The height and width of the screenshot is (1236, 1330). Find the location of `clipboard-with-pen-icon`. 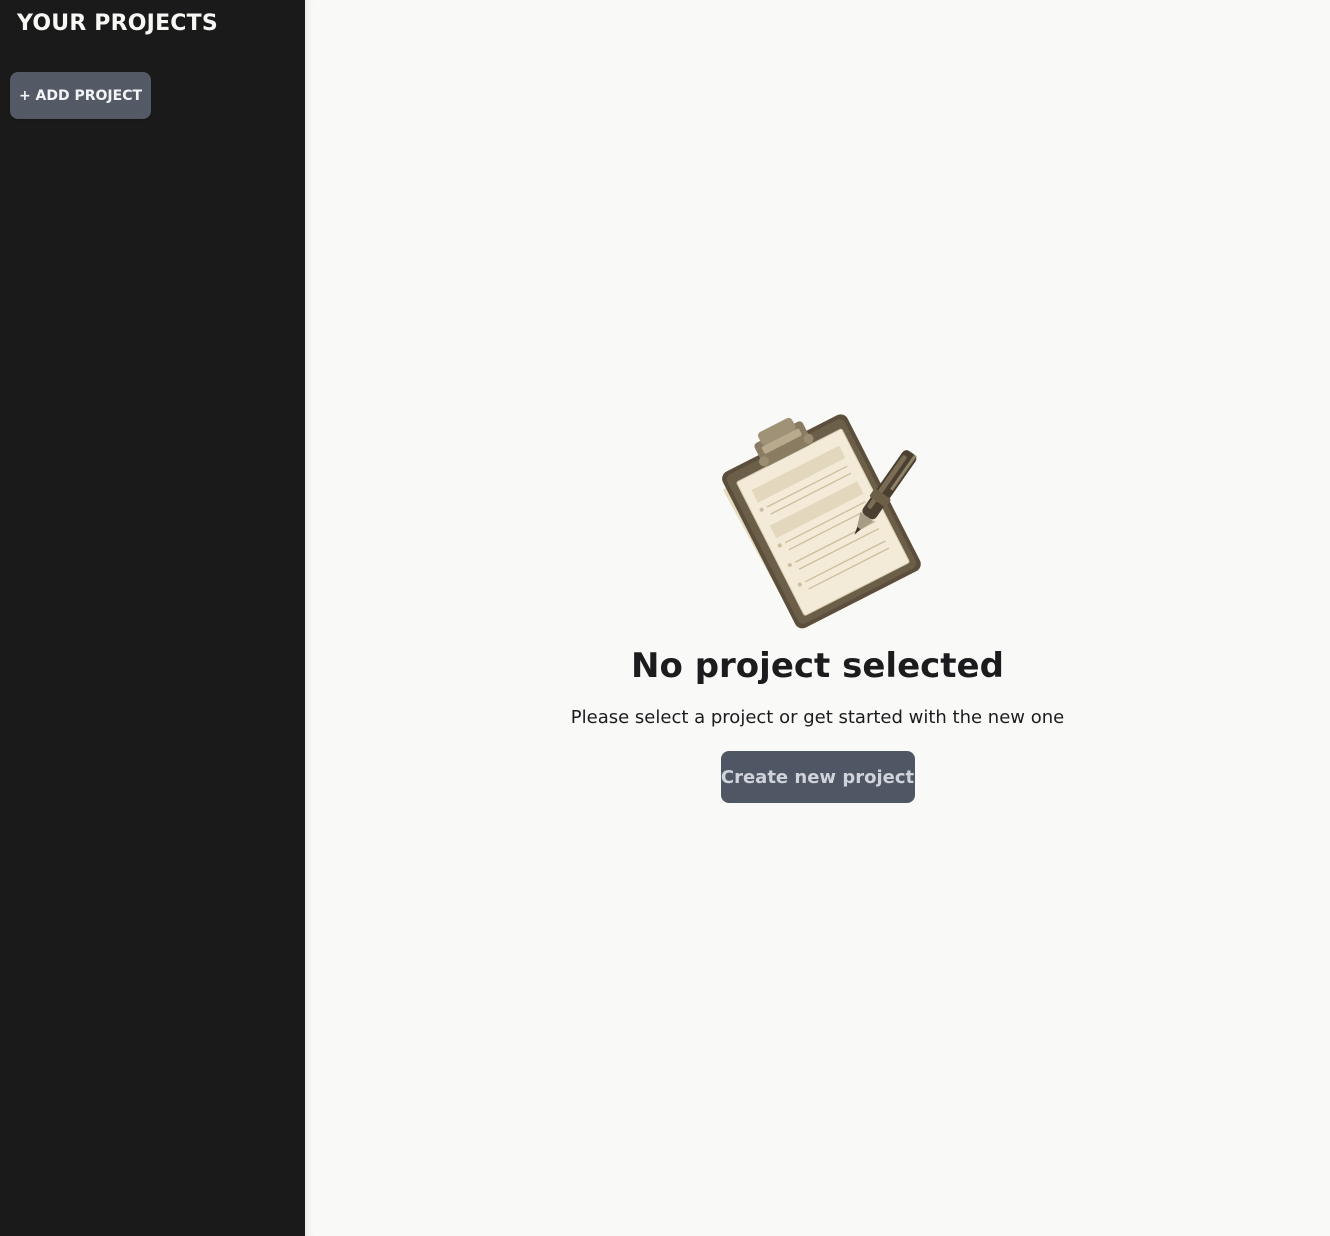

clipboard-with-pen-icon is located at coordinates (821, 521).